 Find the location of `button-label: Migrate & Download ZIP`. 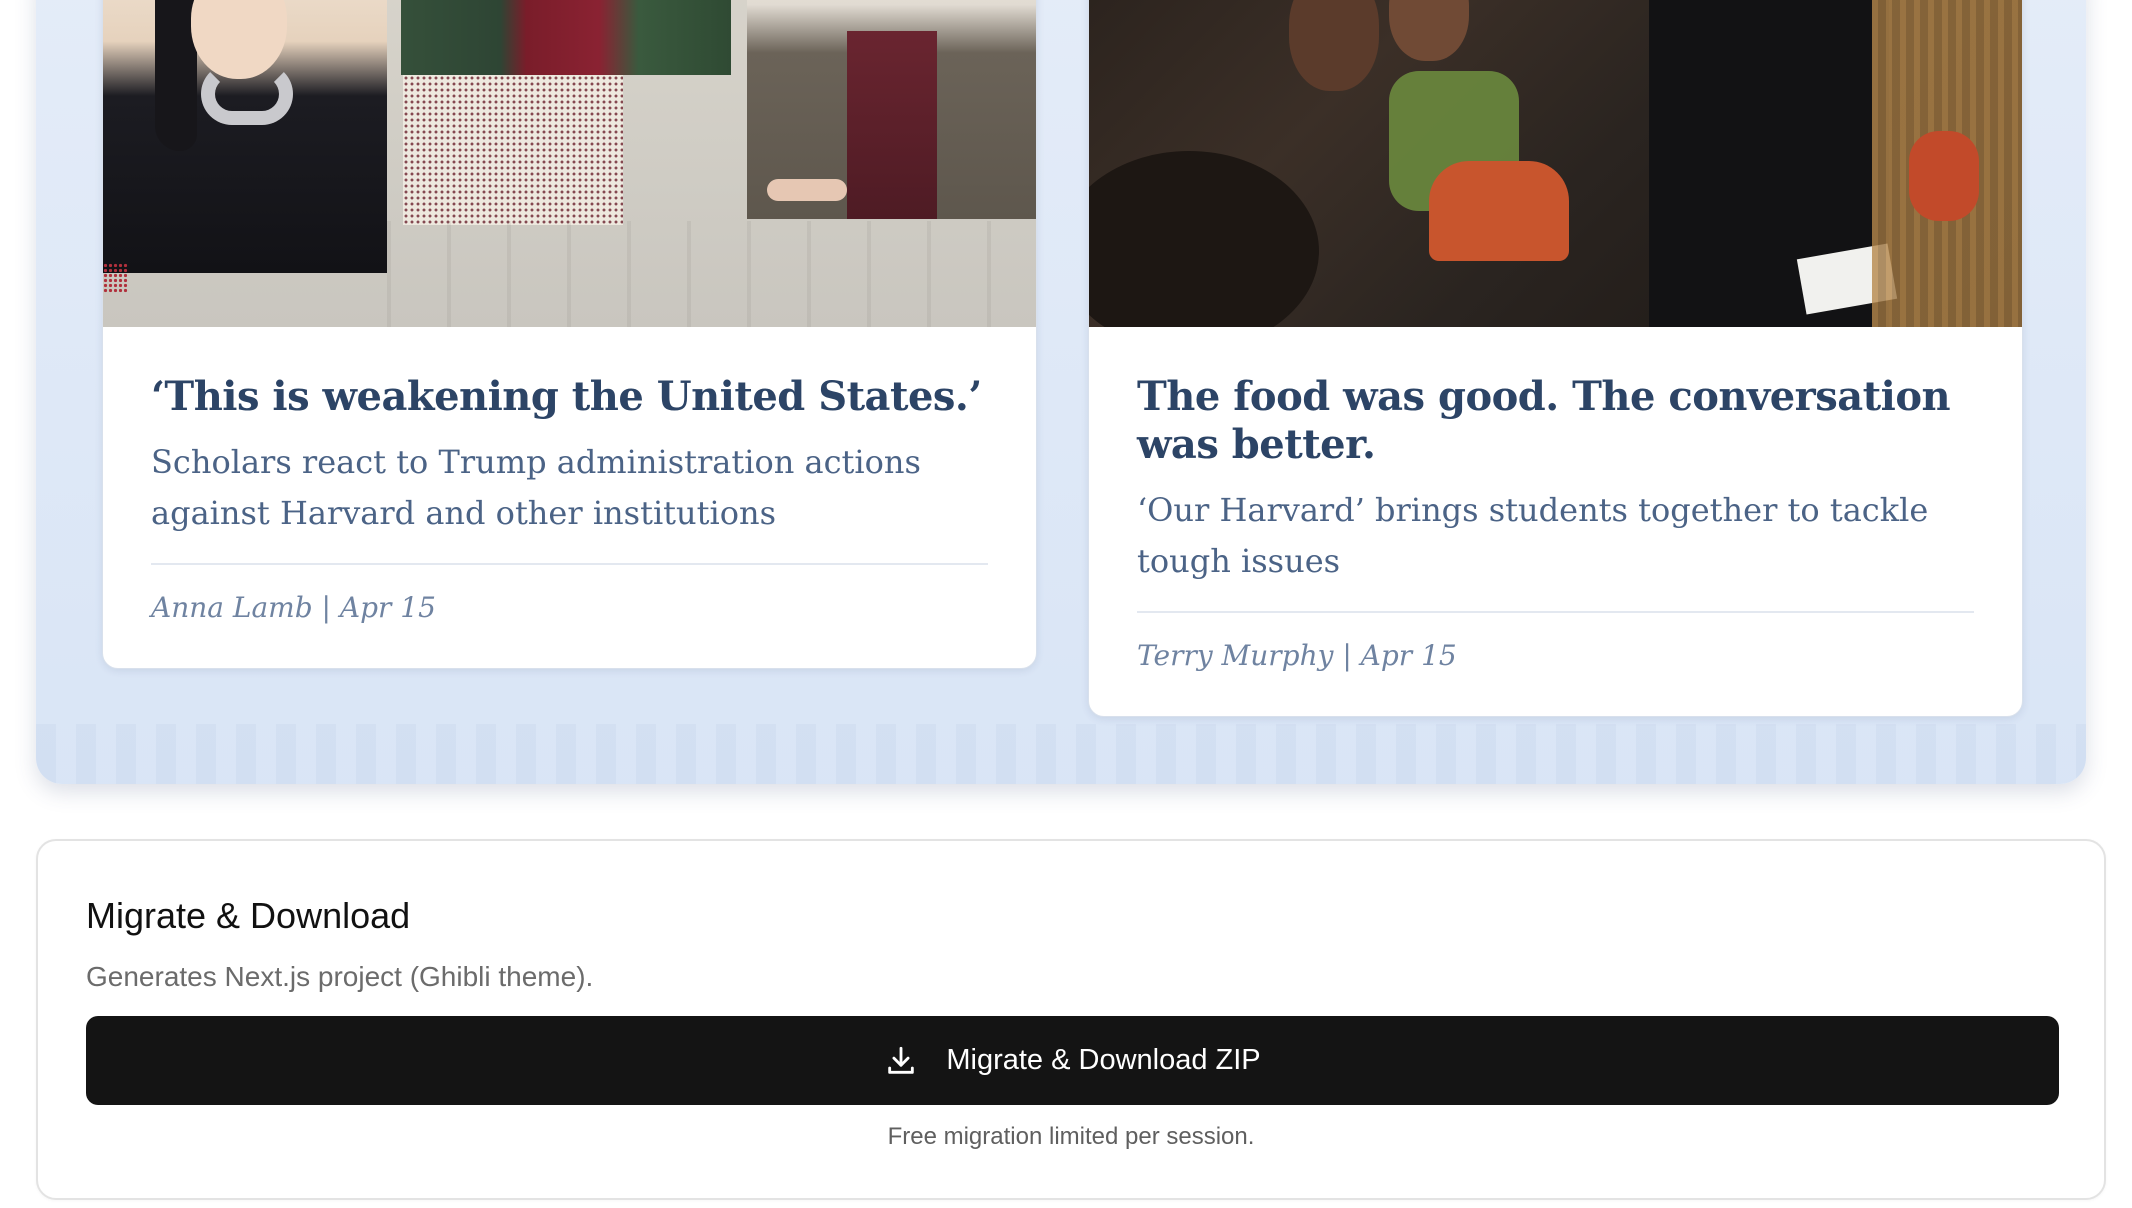

button-label: Migrate & Download ZIP is located at coordinates (1103, 1060).